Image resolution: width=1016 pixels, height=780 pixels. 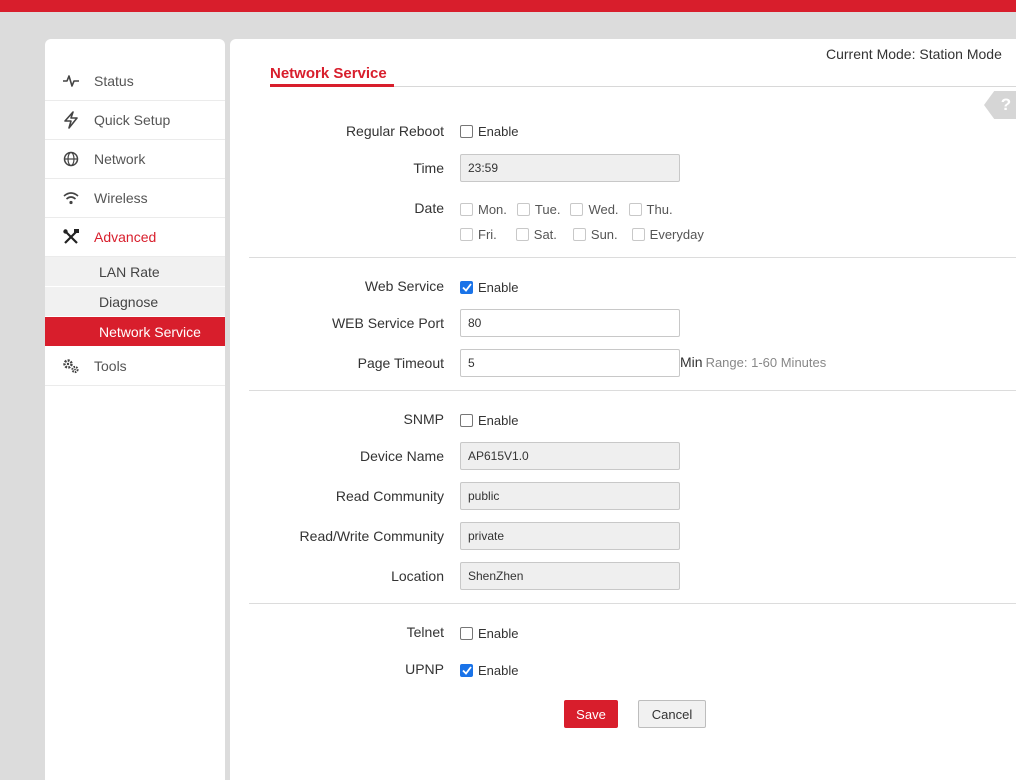 I want to click on cancel-button: Cancel, so click(x=672, y=714).